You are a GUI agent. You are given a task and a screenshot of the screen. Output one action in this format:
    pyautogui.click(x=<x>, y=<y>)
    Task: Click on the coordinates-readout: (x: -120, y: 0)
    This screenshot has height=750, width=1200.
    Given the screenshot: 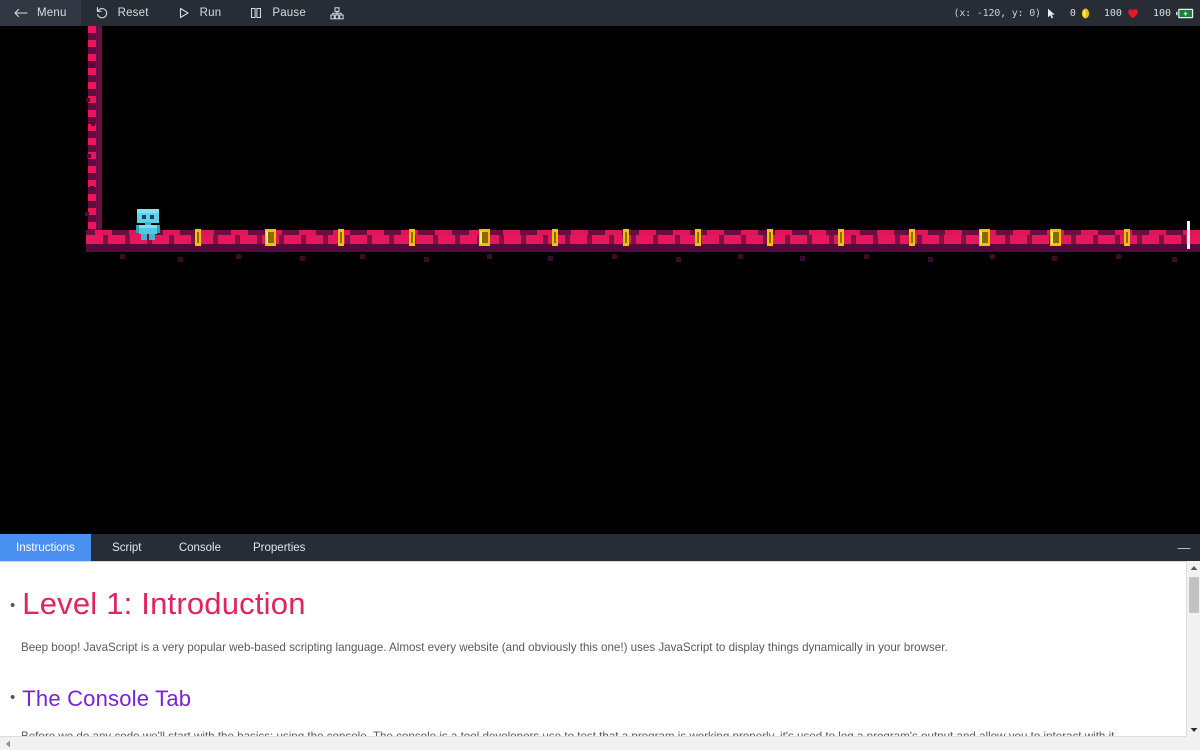 What is the action you would take?
    pyautogui.click(x=997, y=13)
    